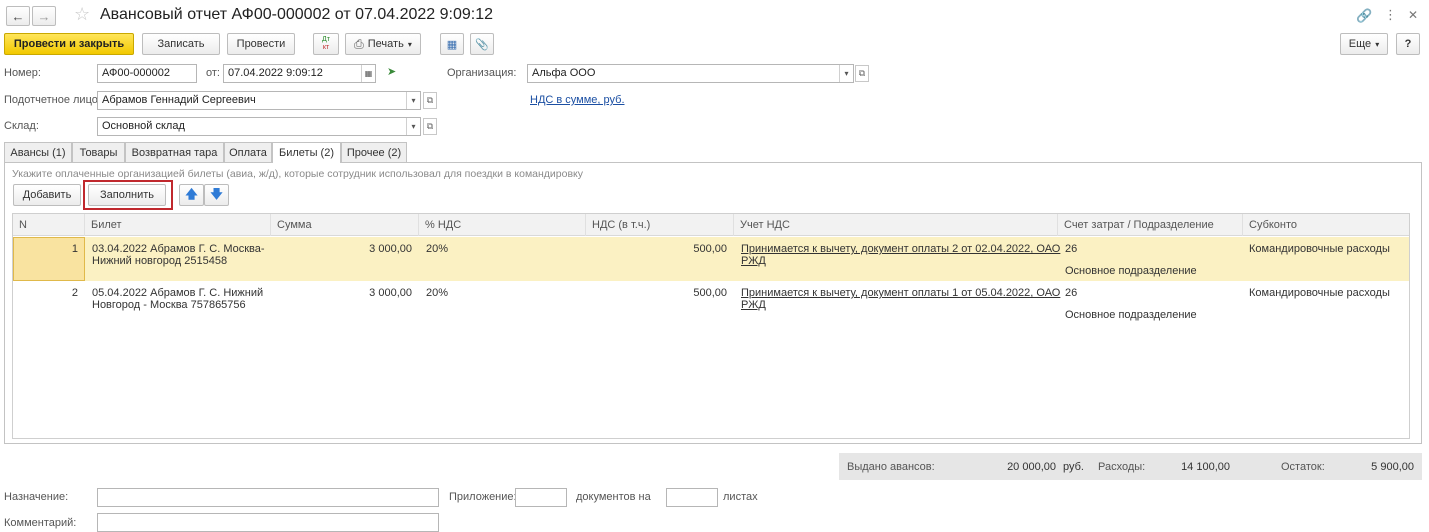 Image resolution: width=1429 pixels, height=532 pixels. I want to click on report-button: ▦, so click(452, 44).